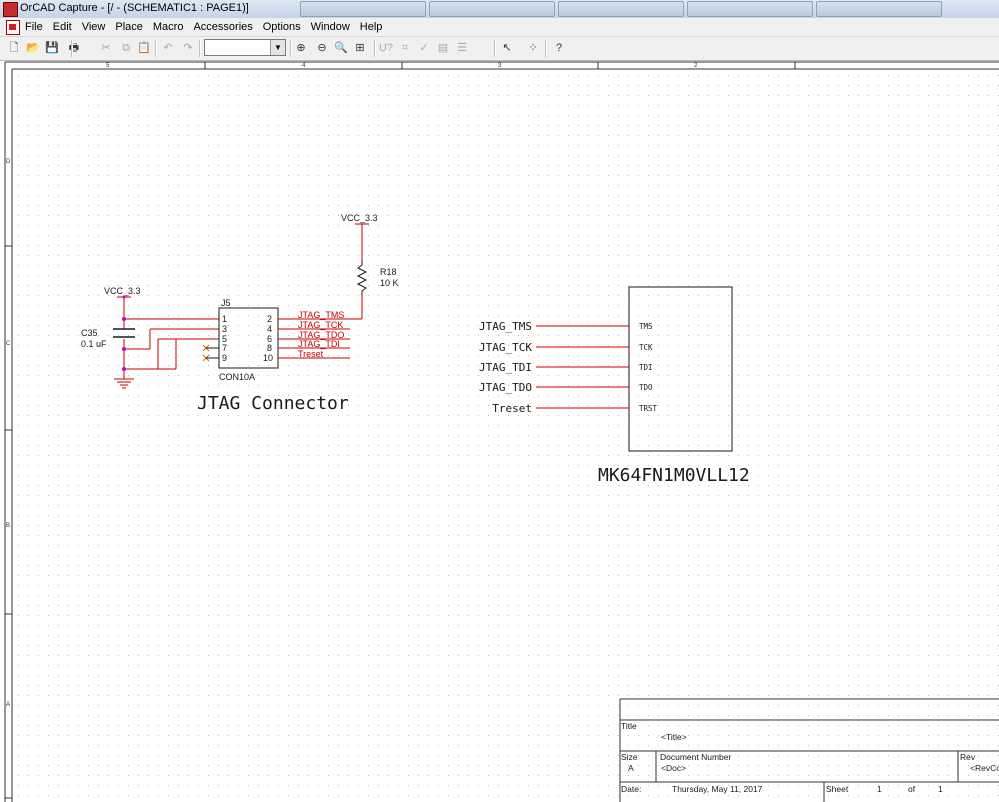 Image resolution: width=999 pixels, height=802 pixels. I want to click on date-value: Thursday, May 11, 2017, so click(717, 789).